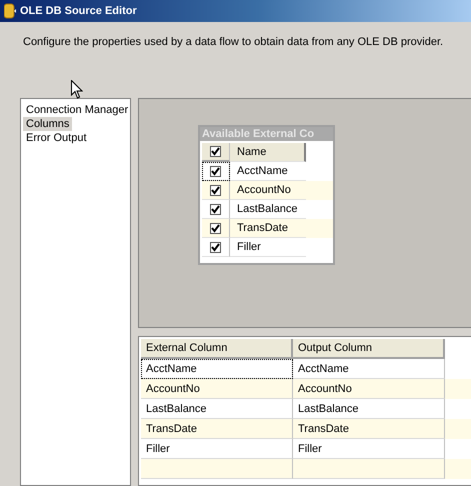 The width and height of the screenshot is (471, 486). I want to click on navigation-item: Error Output, so click(56, 138).